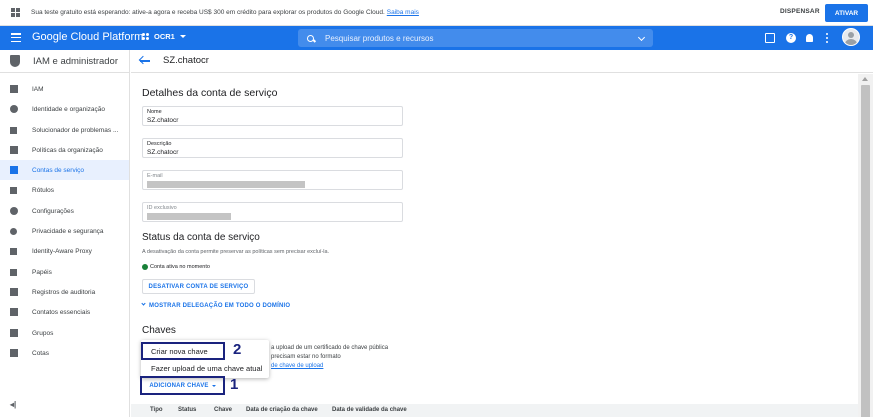  Describe the element at coordinates (64, 272) in the screenshot. I see `sidebar-item-roles: Papéis` at that location.